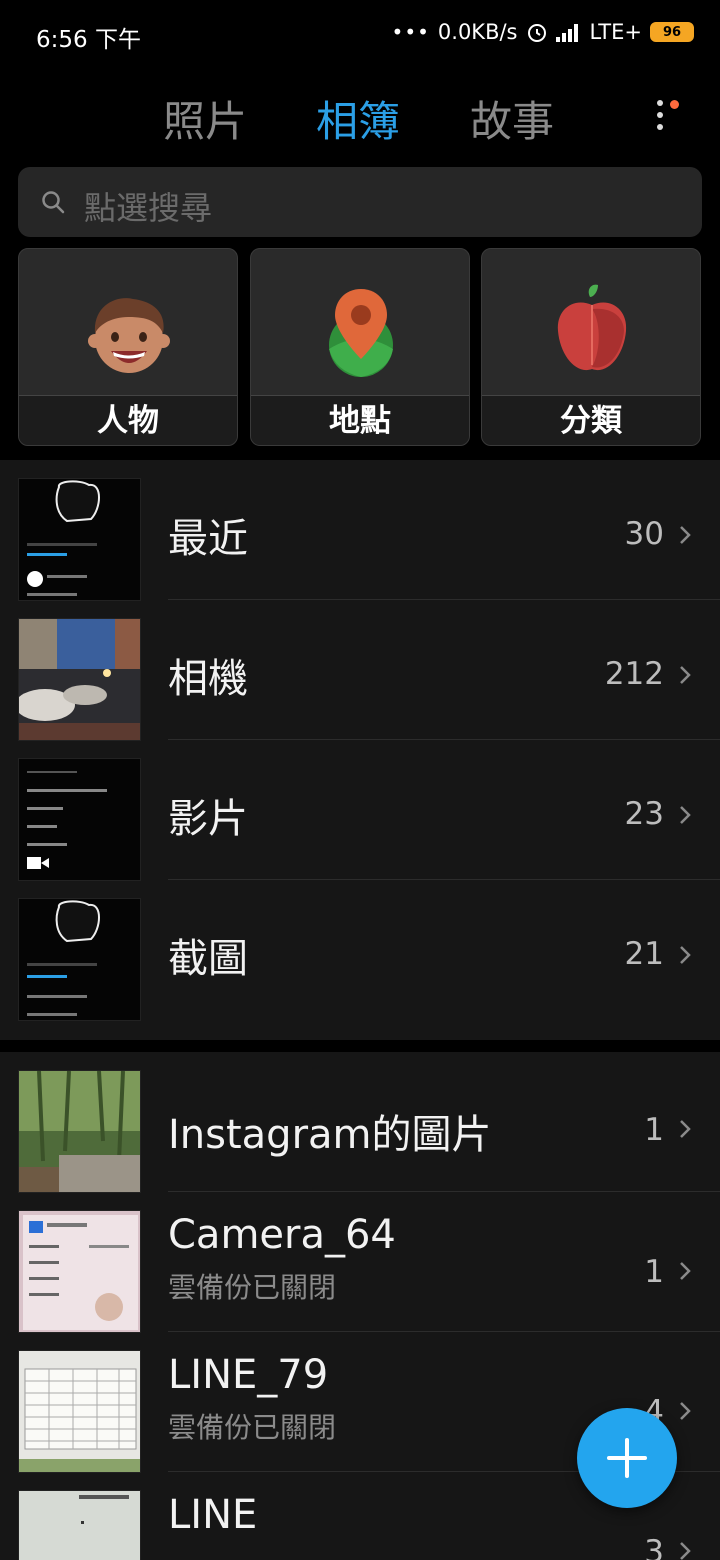  I want to click on category-label: 人物, so click(128, 420).